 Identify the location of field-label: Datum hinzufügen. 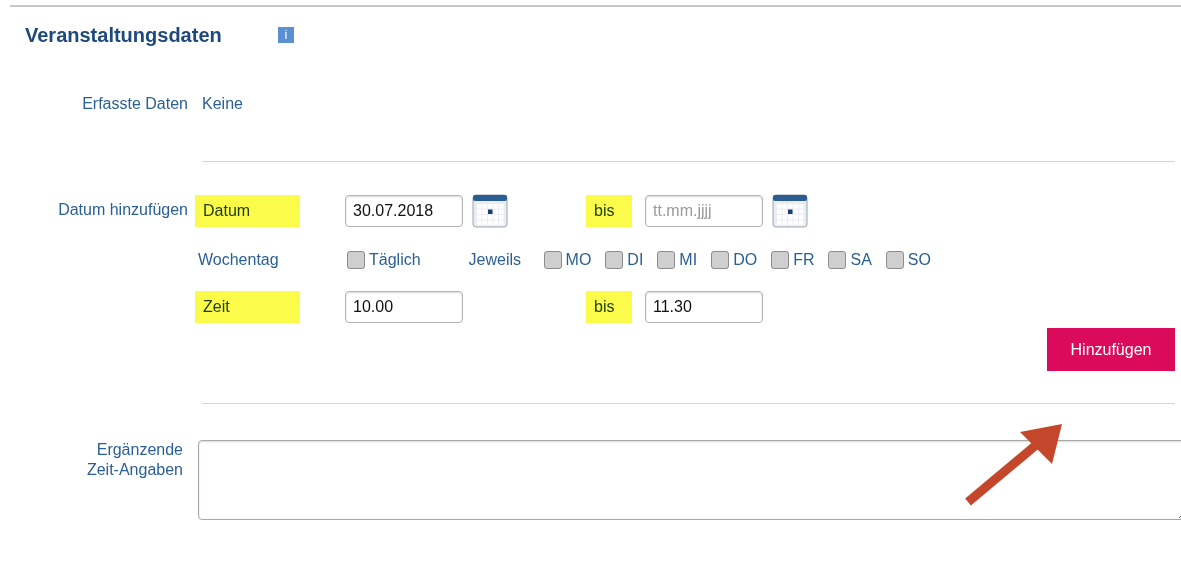
(122, 210).